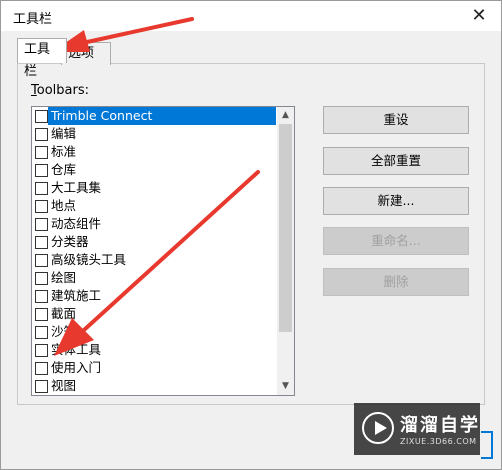 The width and height of the screenshot is (502, 470). Describe the element at coordinates (154, 170) in the screenshot. I see `toolbar-list-item: 仓库` at that location.